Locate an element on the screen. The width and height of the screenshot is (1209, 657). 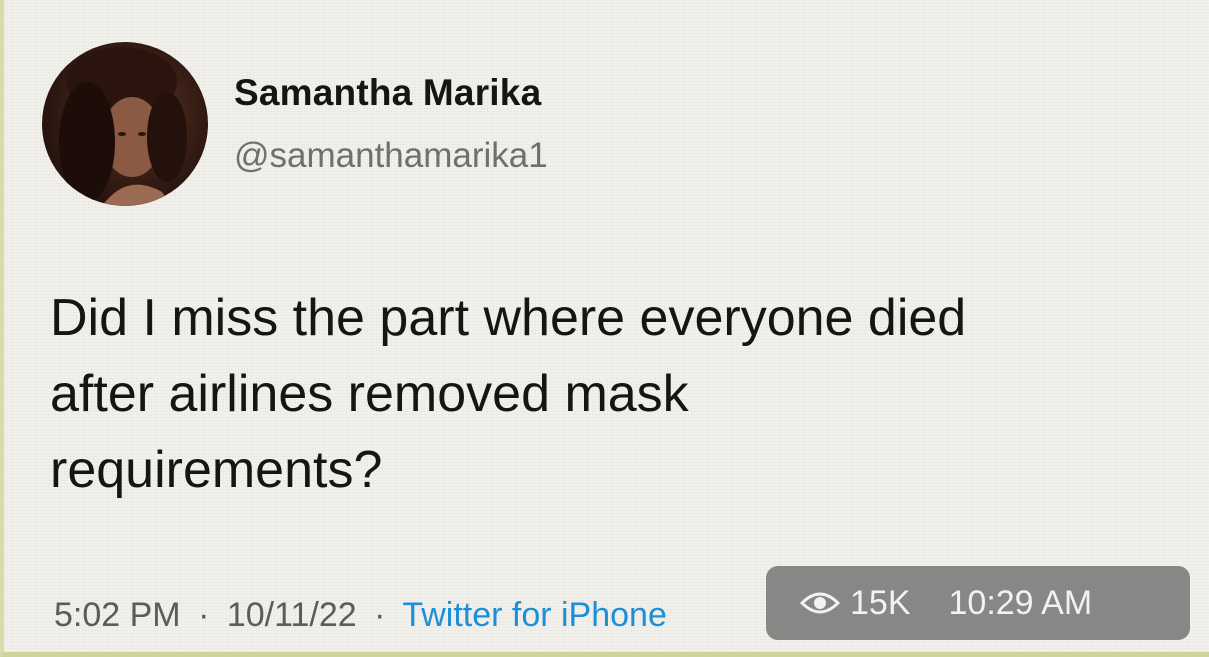
tweet-date: 10/11/22 is located at coordinates (292, 615).